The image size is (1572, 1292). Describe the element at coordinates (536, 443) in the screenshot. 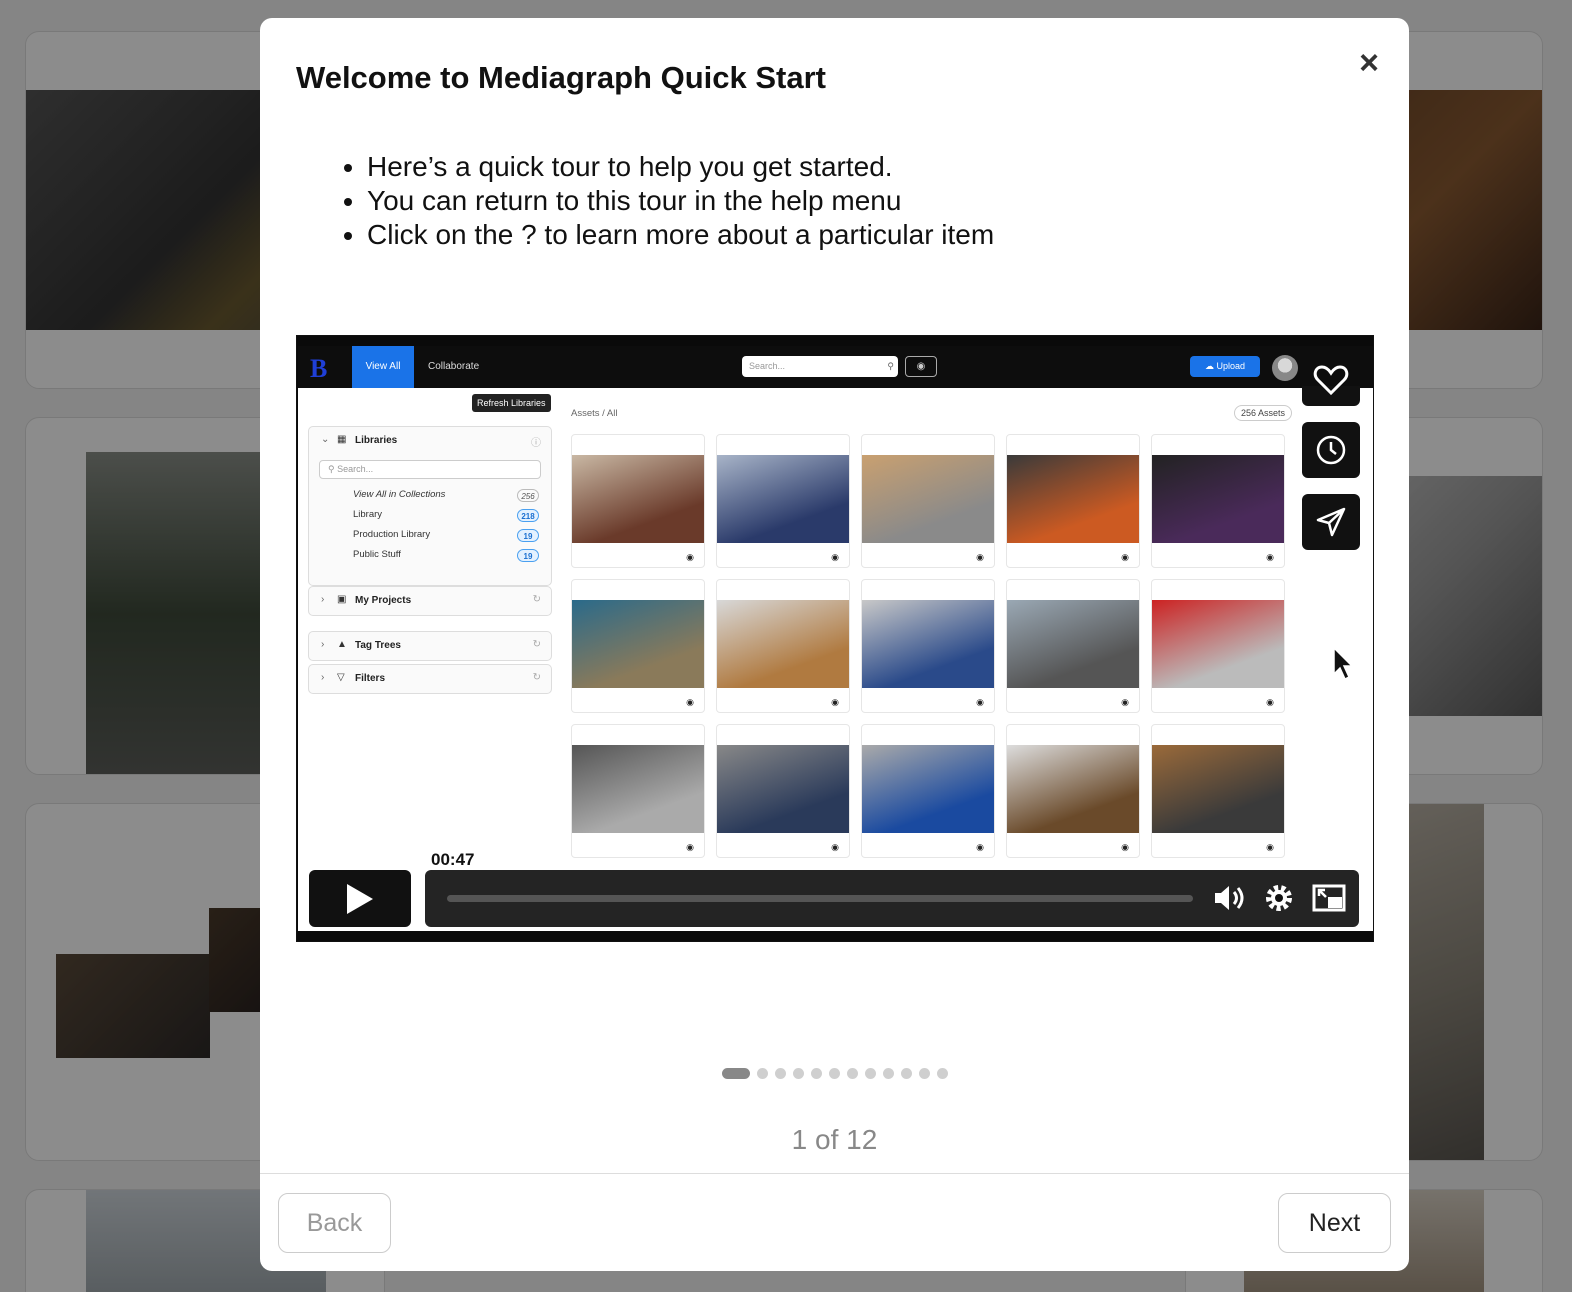

I see `help-icon: ⓘ` at that location.